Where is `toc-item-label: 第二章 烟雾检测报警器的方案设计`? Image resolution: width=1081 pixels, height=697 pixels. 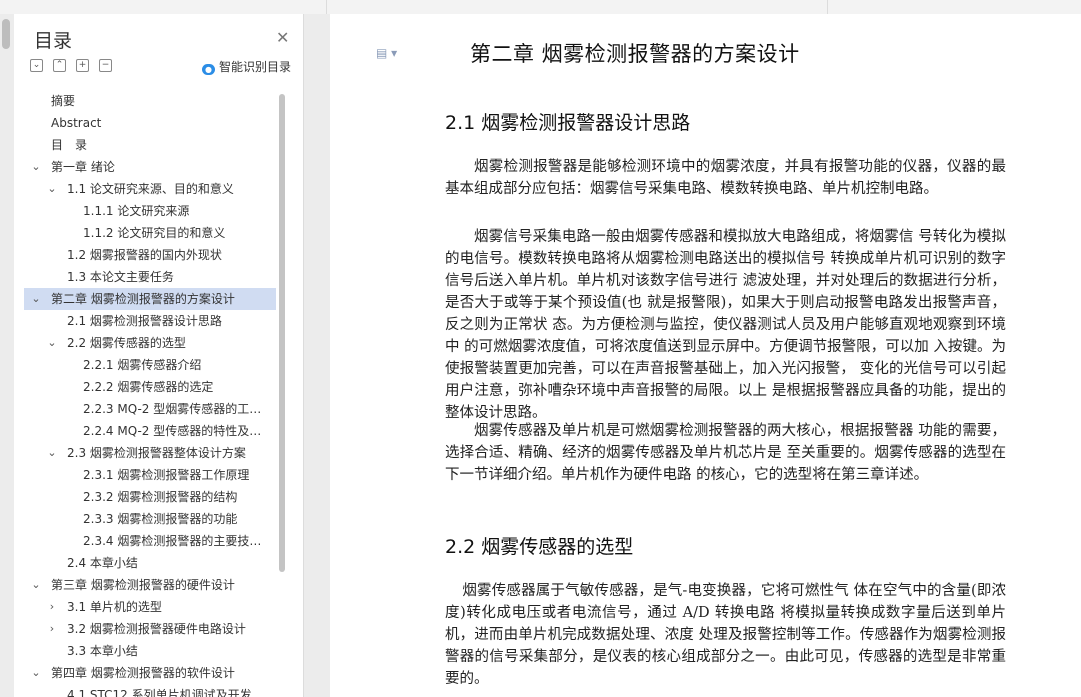
toc-item-label: 第二章 烟雾检测报警器的方案设计 is located at coordinates (143, 299).